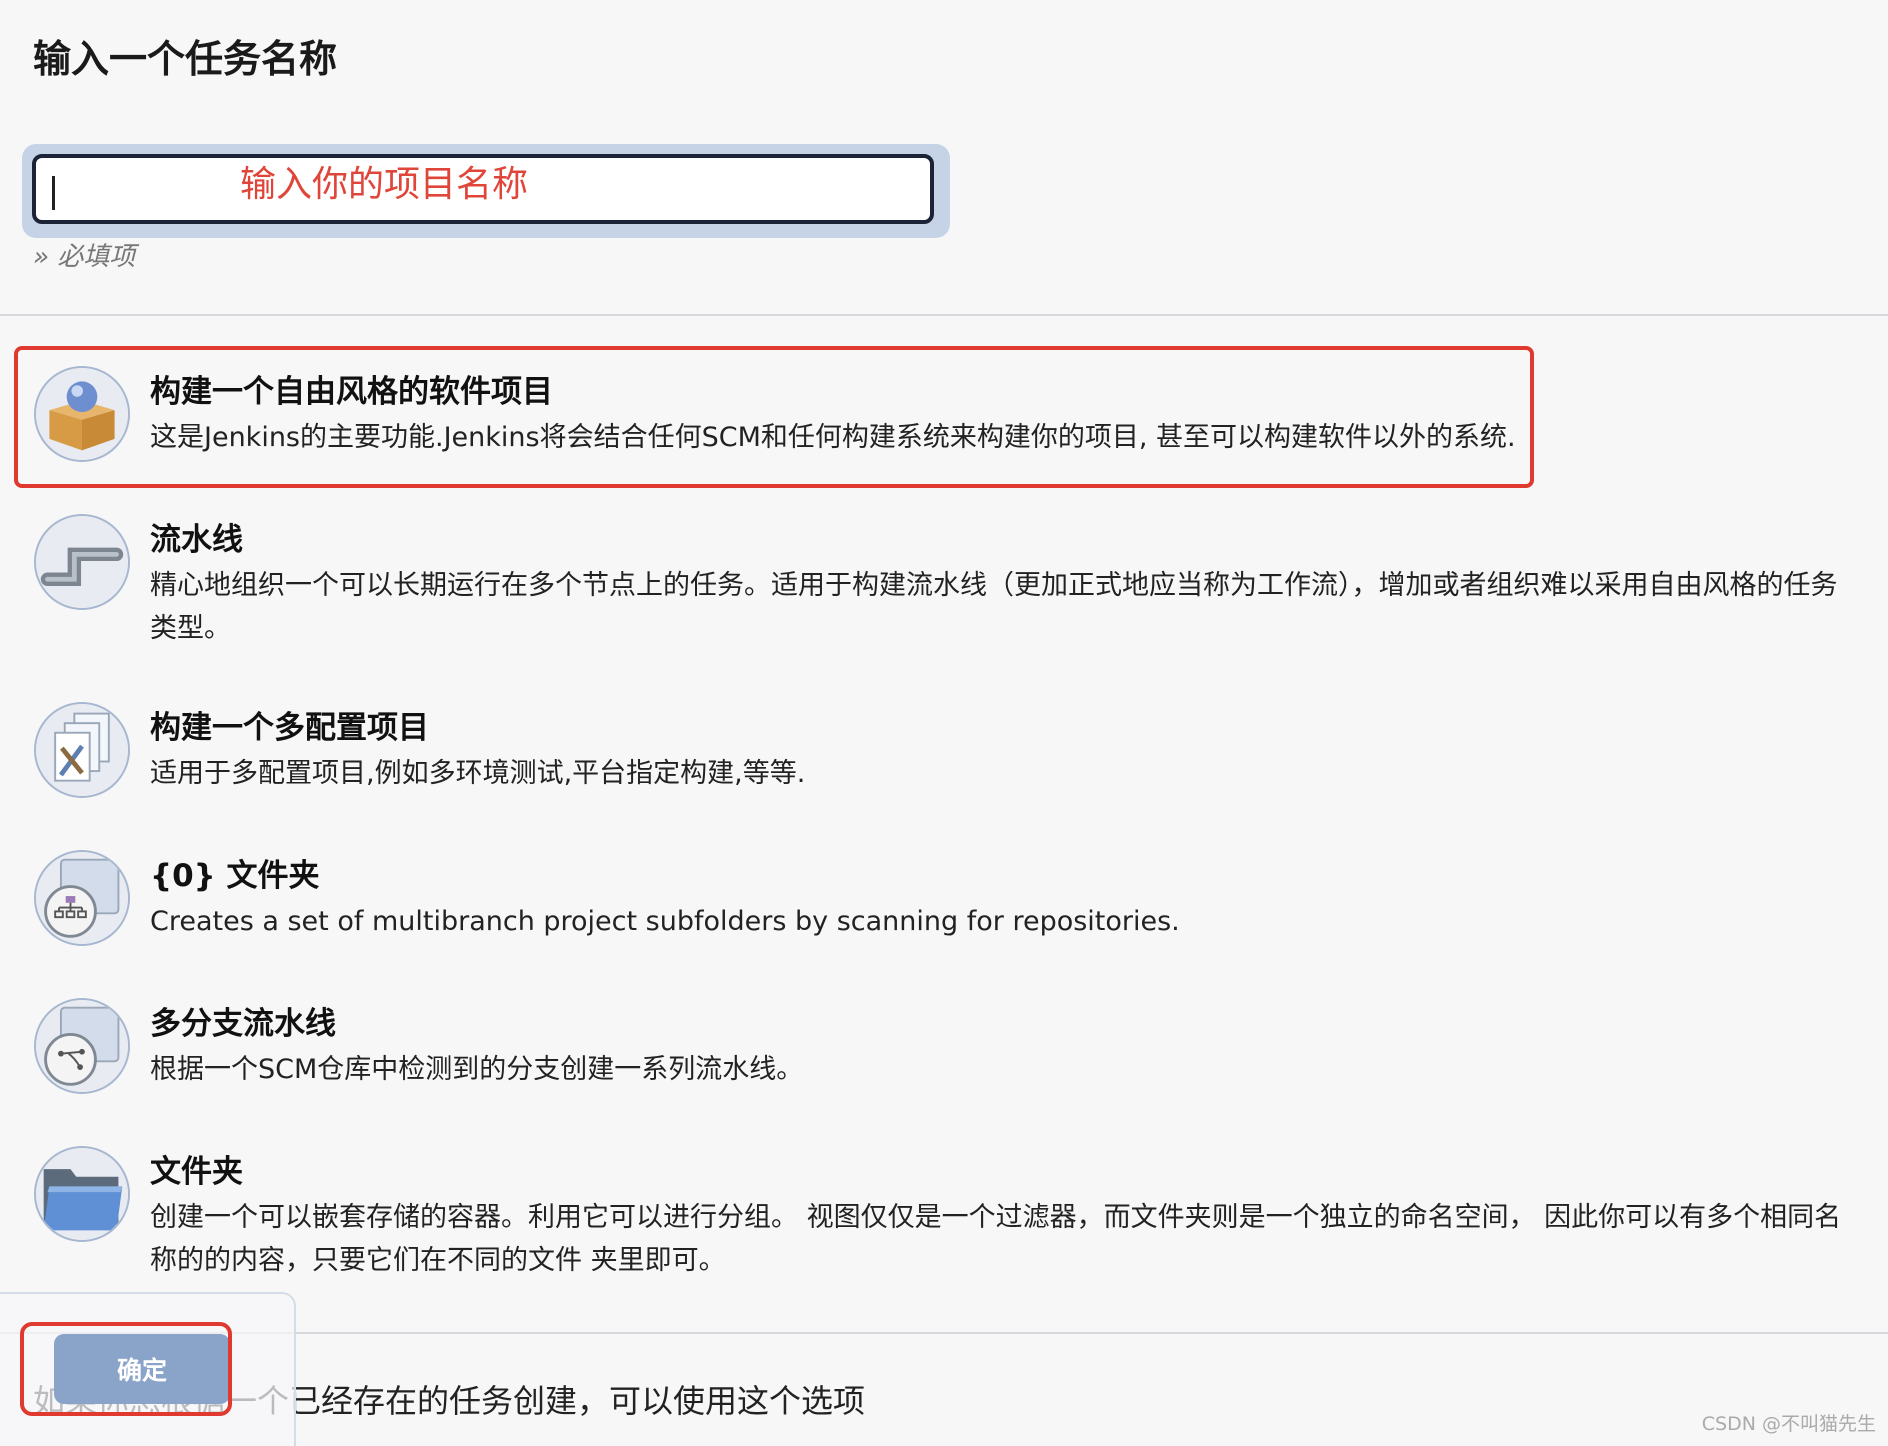 This screenshot has width=1888, height=1446. Describe the element at coordinates (82, 1194) in the screenshot. I see `folder-icon` at that location.